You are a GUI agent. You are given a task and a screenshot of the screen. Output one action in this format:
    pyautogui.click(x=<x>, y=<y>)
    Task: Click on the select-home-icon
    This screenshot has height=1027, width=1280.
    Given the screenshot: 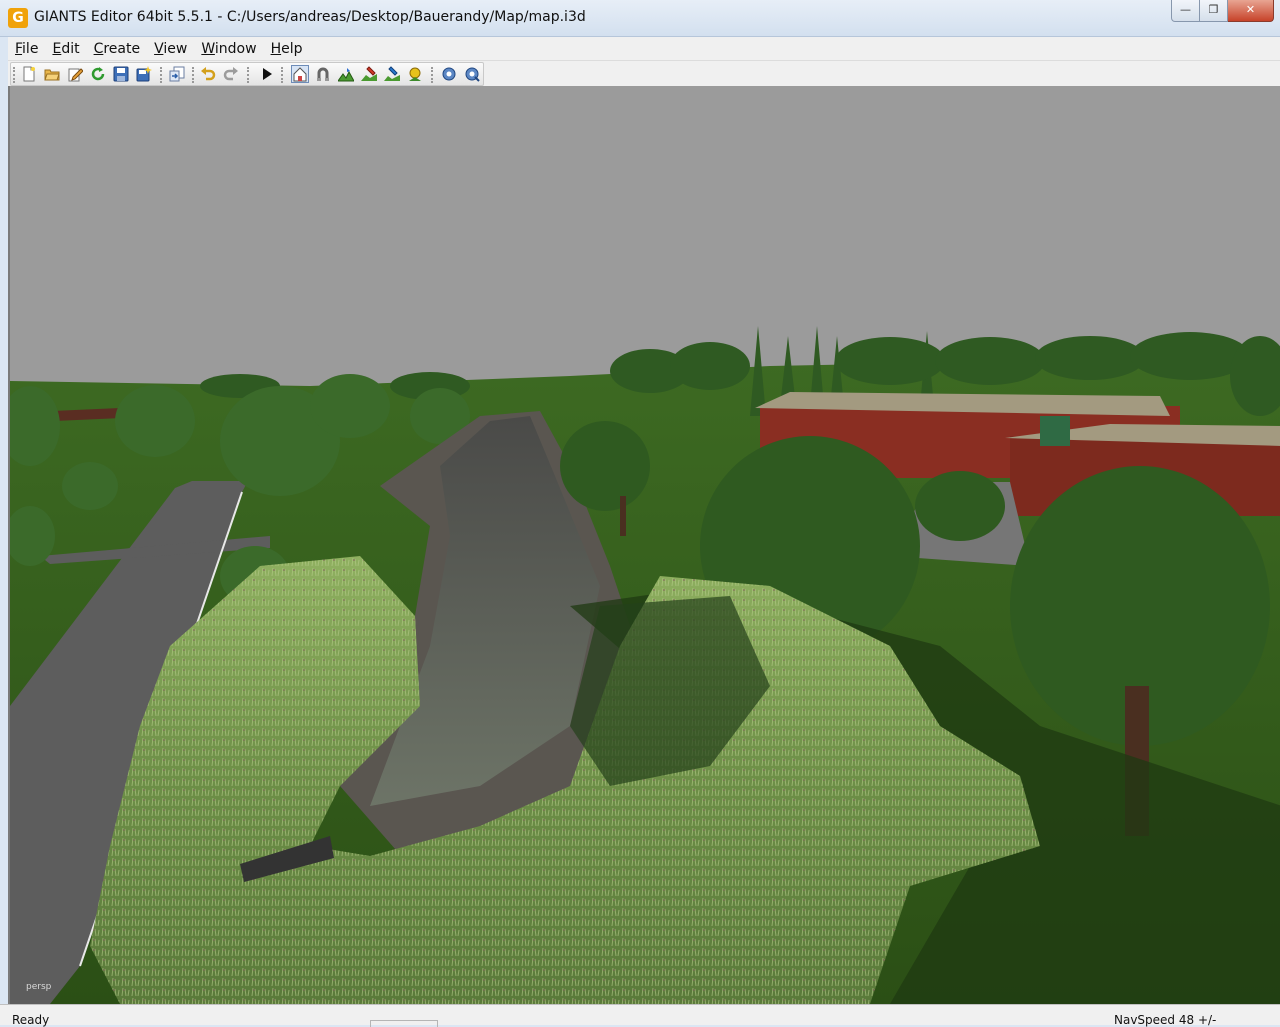 What is the action you would take?
    pyautogui.click(x=300, y=74)
    